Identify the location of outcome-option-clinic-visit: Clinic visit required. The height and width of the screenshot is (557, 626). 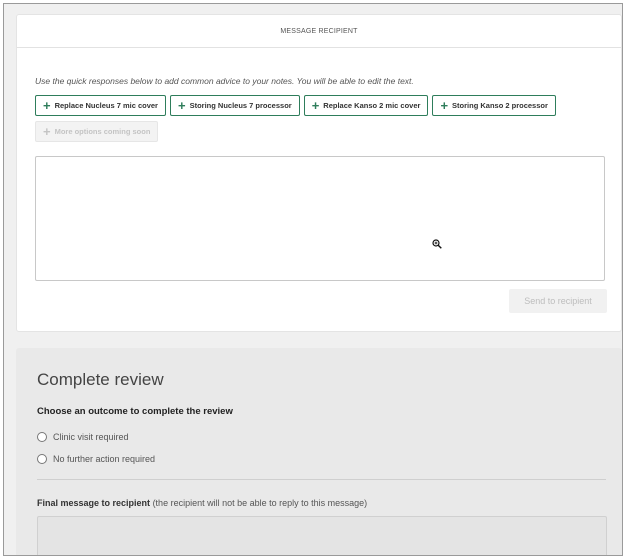
(83, 437).